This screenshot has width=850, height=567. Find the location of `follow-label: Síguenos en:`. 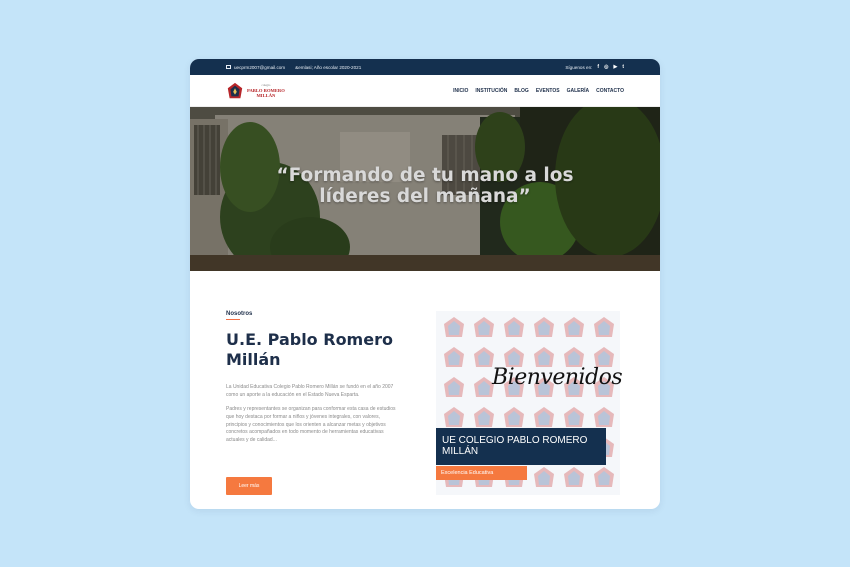

follow-label: Síguenos en: is located at coordinates (579, 67).